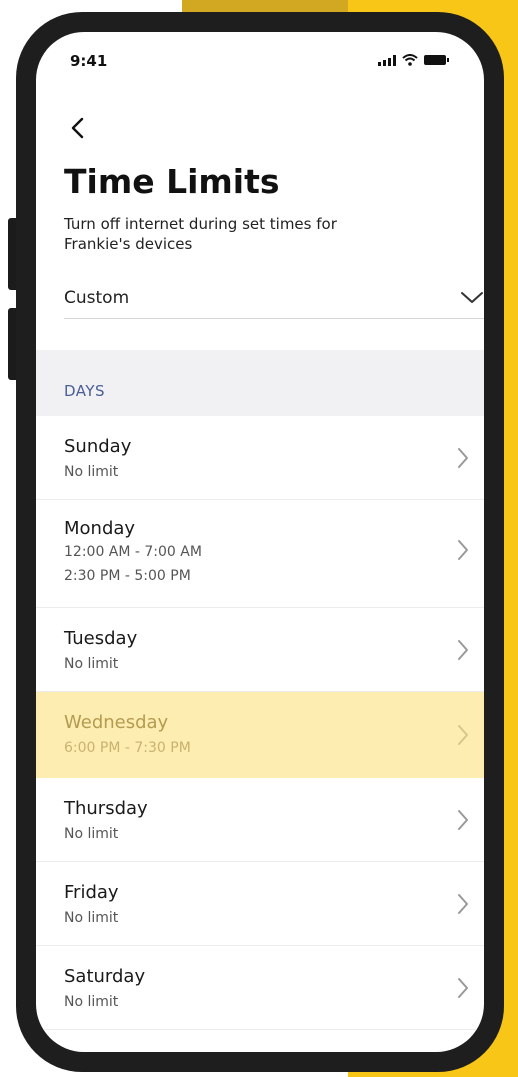  Describe the element at coordinates (127, 748) in the screenshot. I see `day-times: 6:00 PM - 7:30 PM` at that location.